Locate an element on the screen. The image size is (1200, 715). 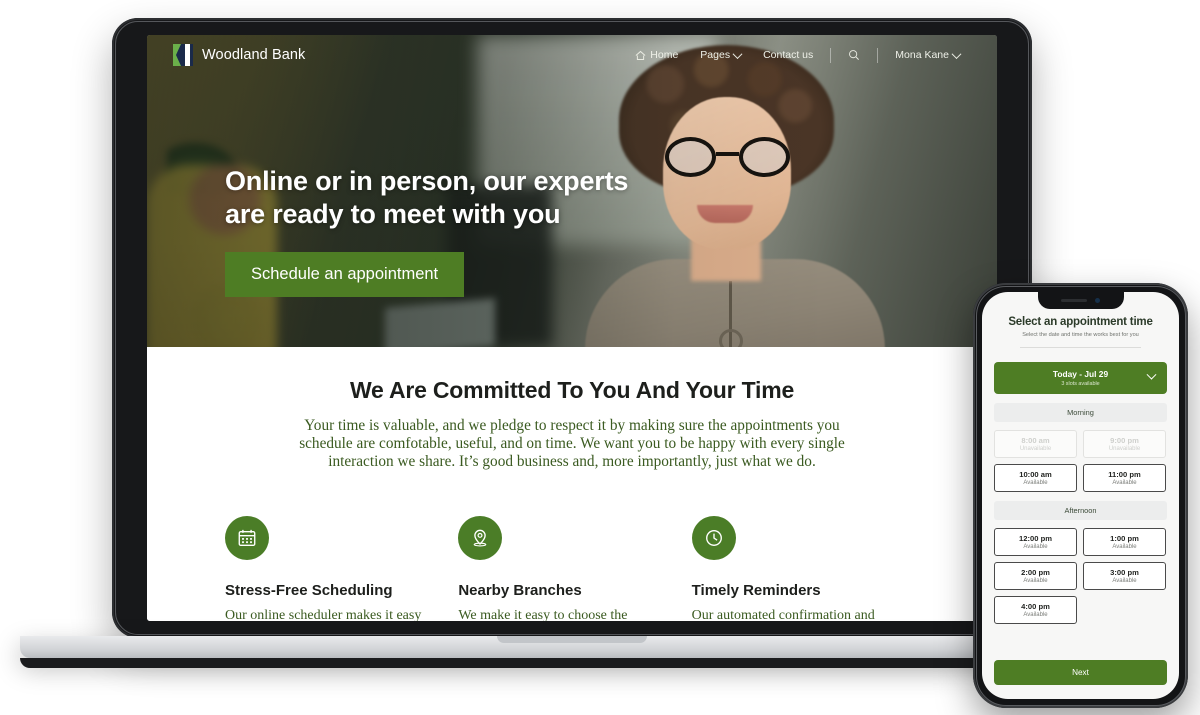
front-camera-icon is located at coordinates (1097, 300).